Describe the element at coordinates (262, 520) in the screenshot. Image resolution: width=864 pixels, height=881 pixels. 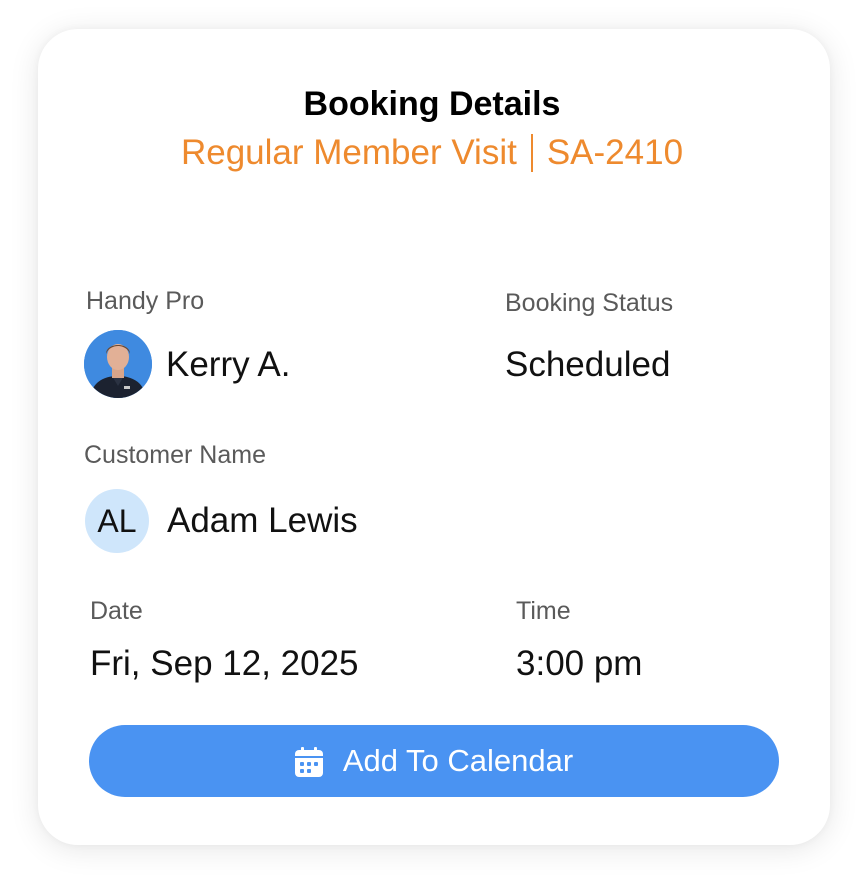
I see `customer-name-value: Adam Lewis` at that location.